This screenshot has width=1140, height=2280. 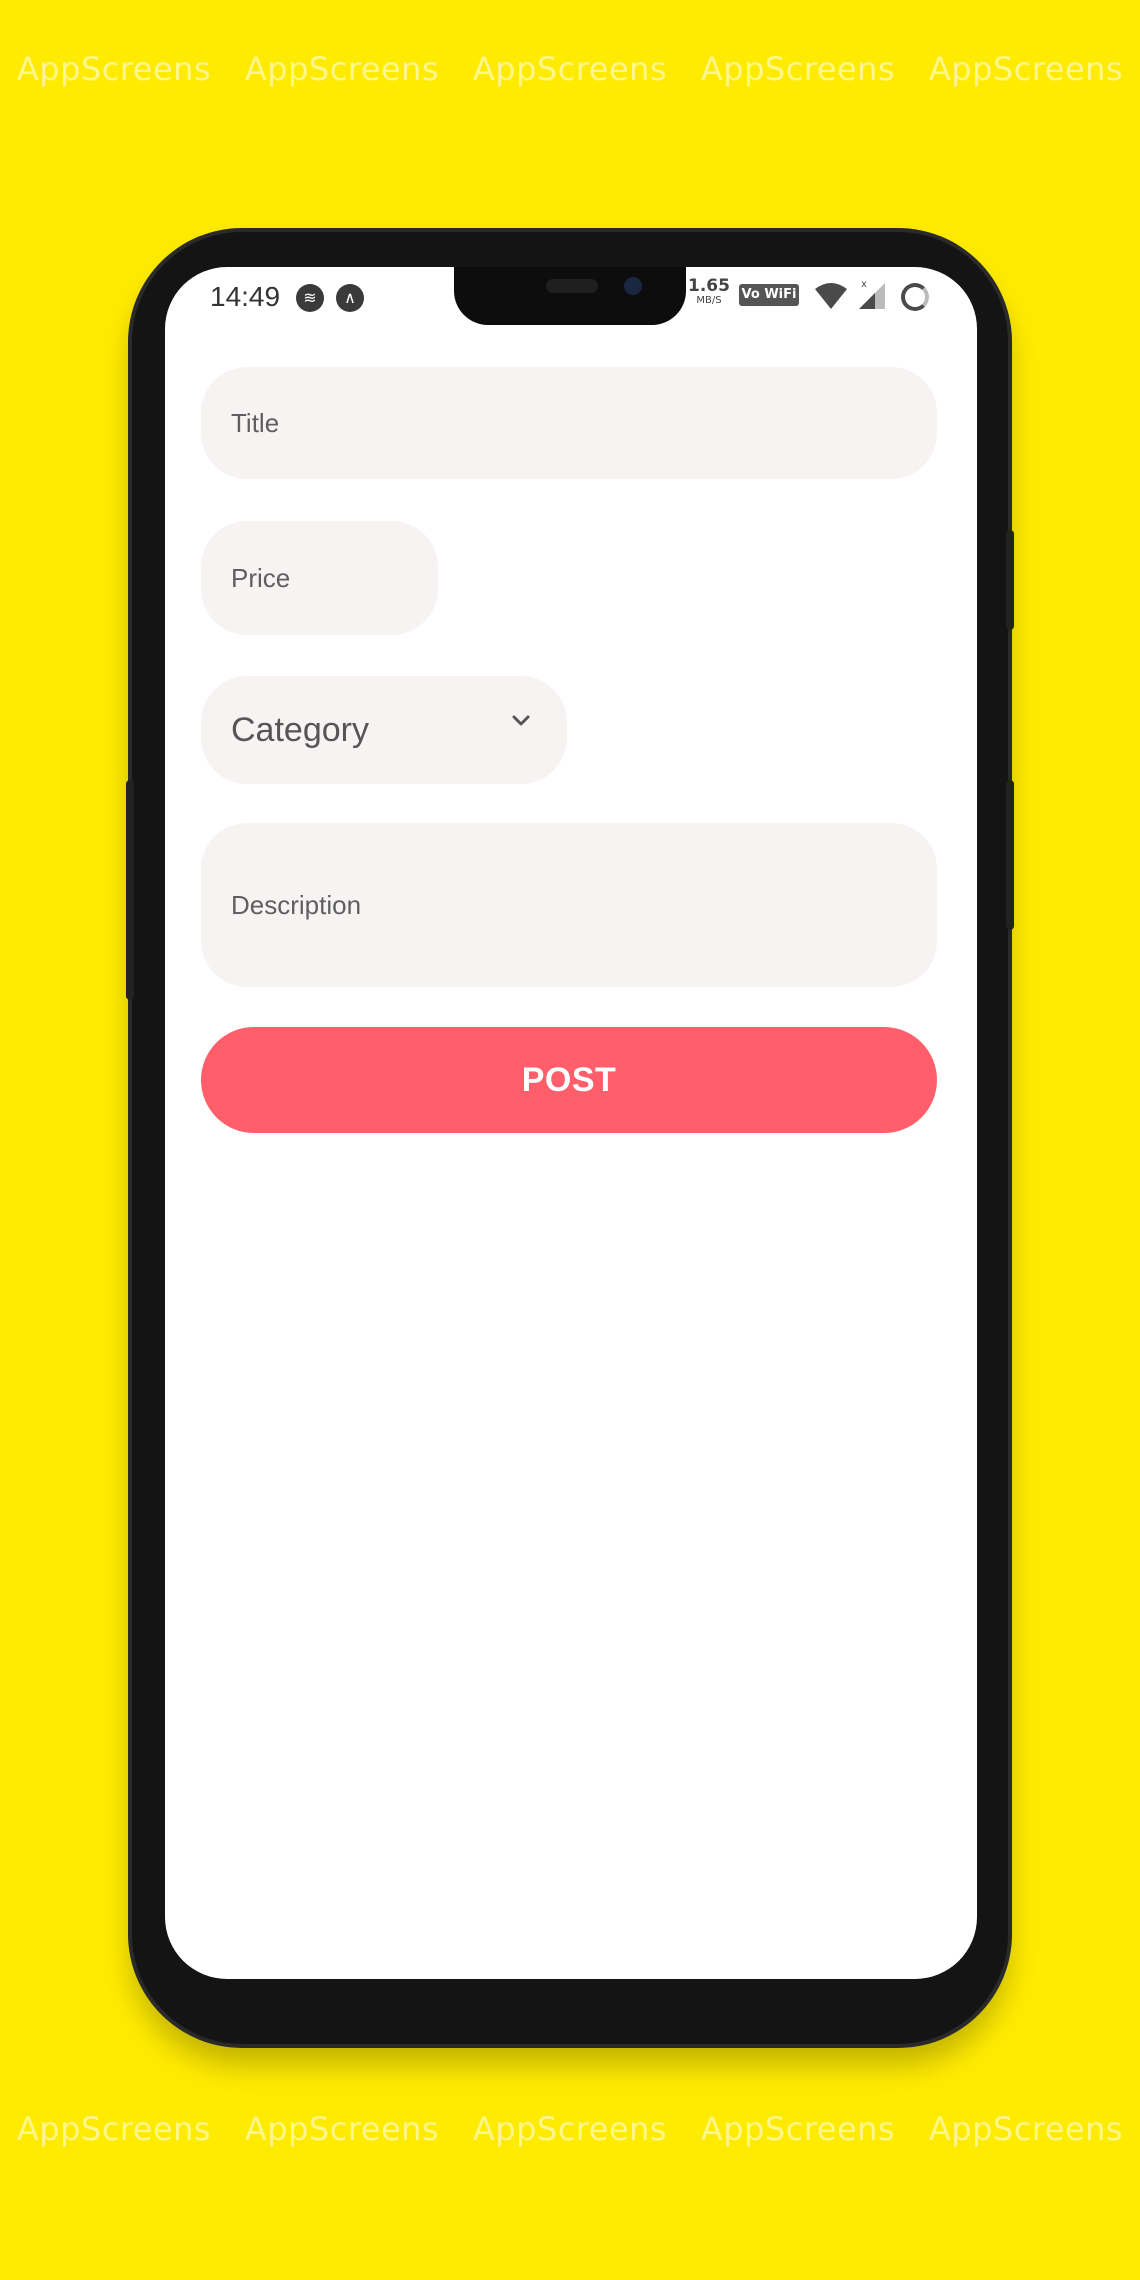 What do you see at coordinates (569, 423) in the screenshot?
I see `title-field: Title` at bounding box center [569, 423].